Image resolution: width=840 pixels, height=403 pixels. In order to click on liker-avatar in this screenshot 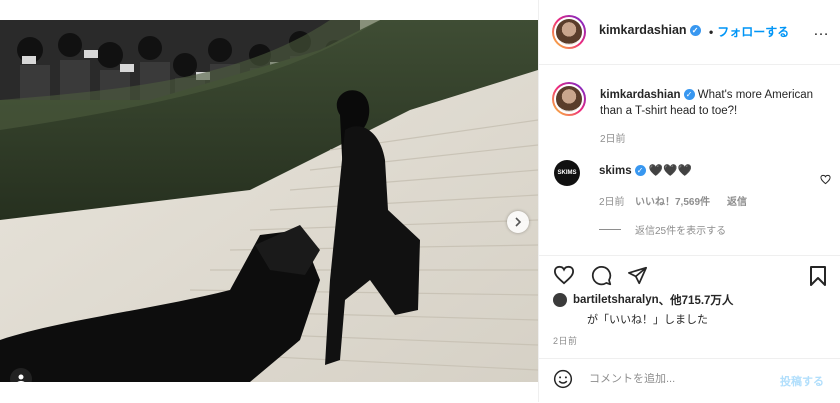, I will do `click(560, 300)`.